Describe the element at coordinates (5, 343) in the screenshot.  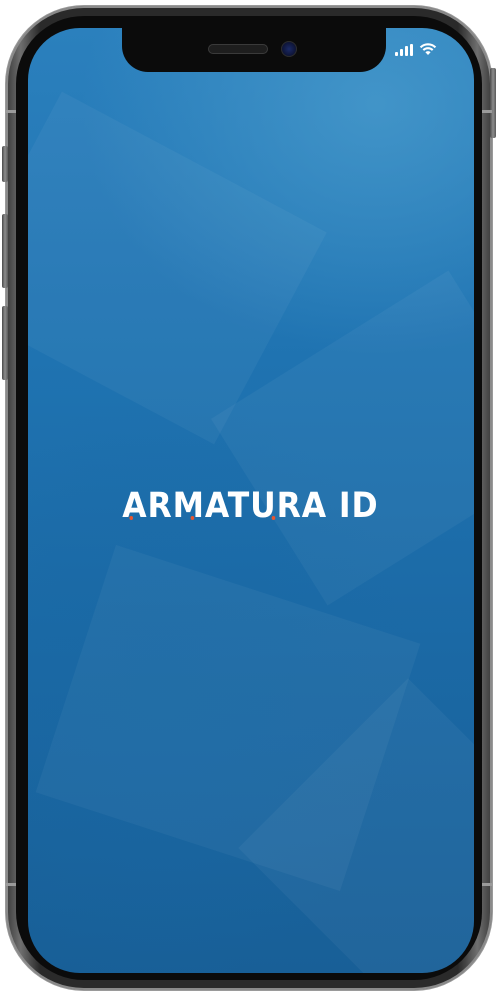
I see `volume-down-button` at that location.